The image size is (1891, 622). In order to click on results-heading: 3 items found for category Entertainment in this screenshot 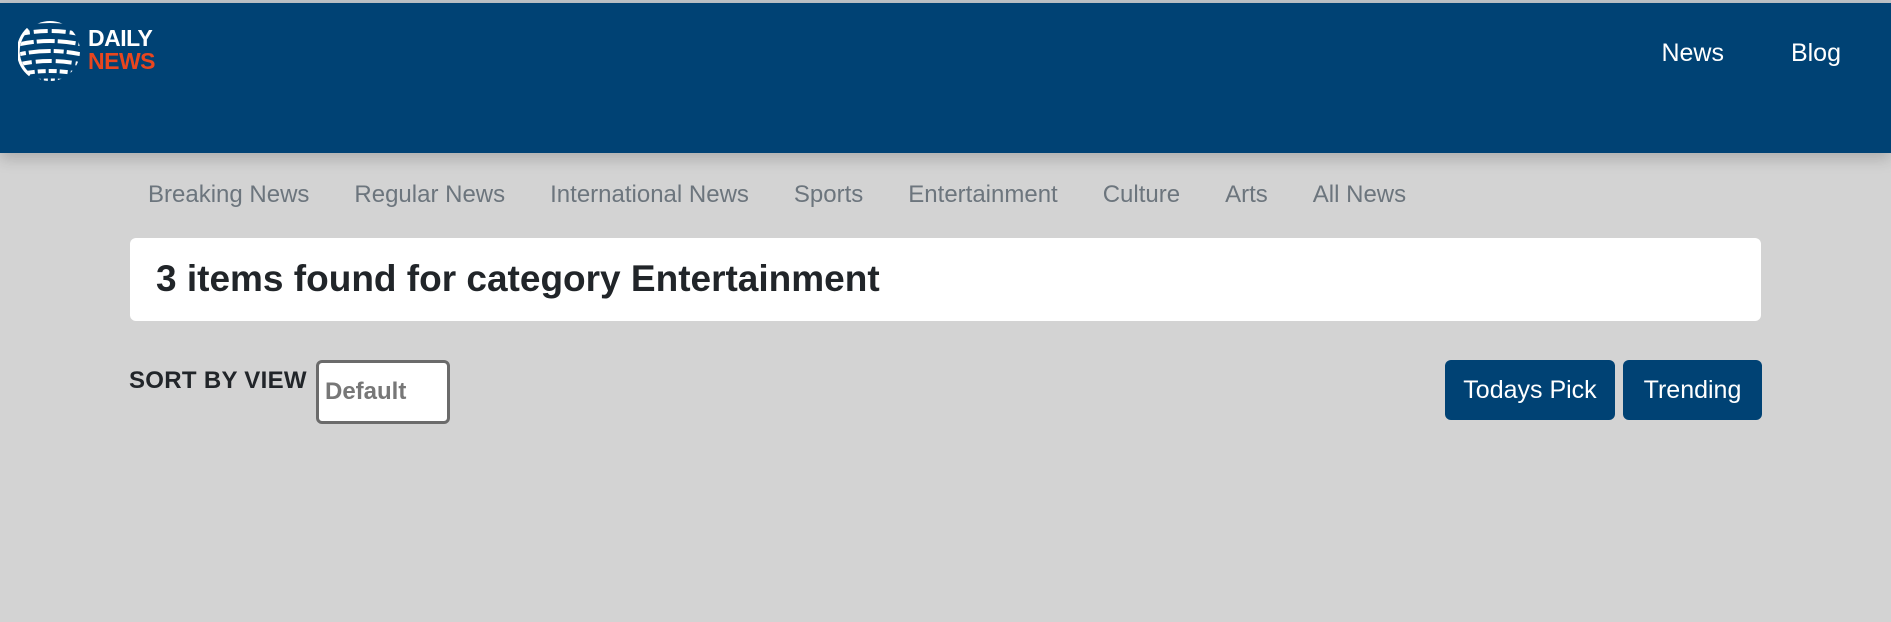, I will do `click(518, 278)`.